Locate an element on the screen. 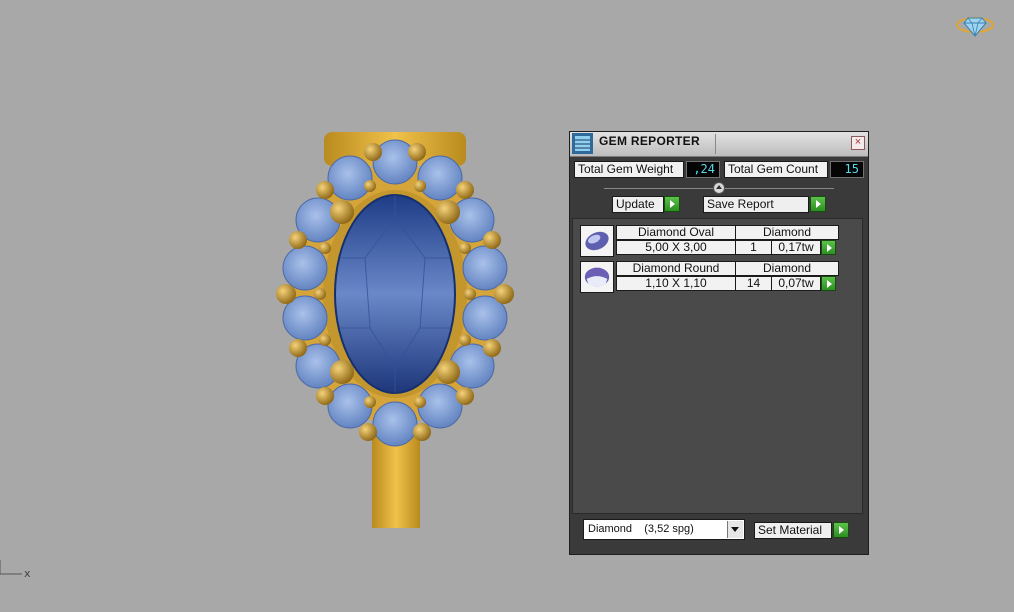  material-select: Diamond (3,52 spg) is located at coordinates (664, 529).